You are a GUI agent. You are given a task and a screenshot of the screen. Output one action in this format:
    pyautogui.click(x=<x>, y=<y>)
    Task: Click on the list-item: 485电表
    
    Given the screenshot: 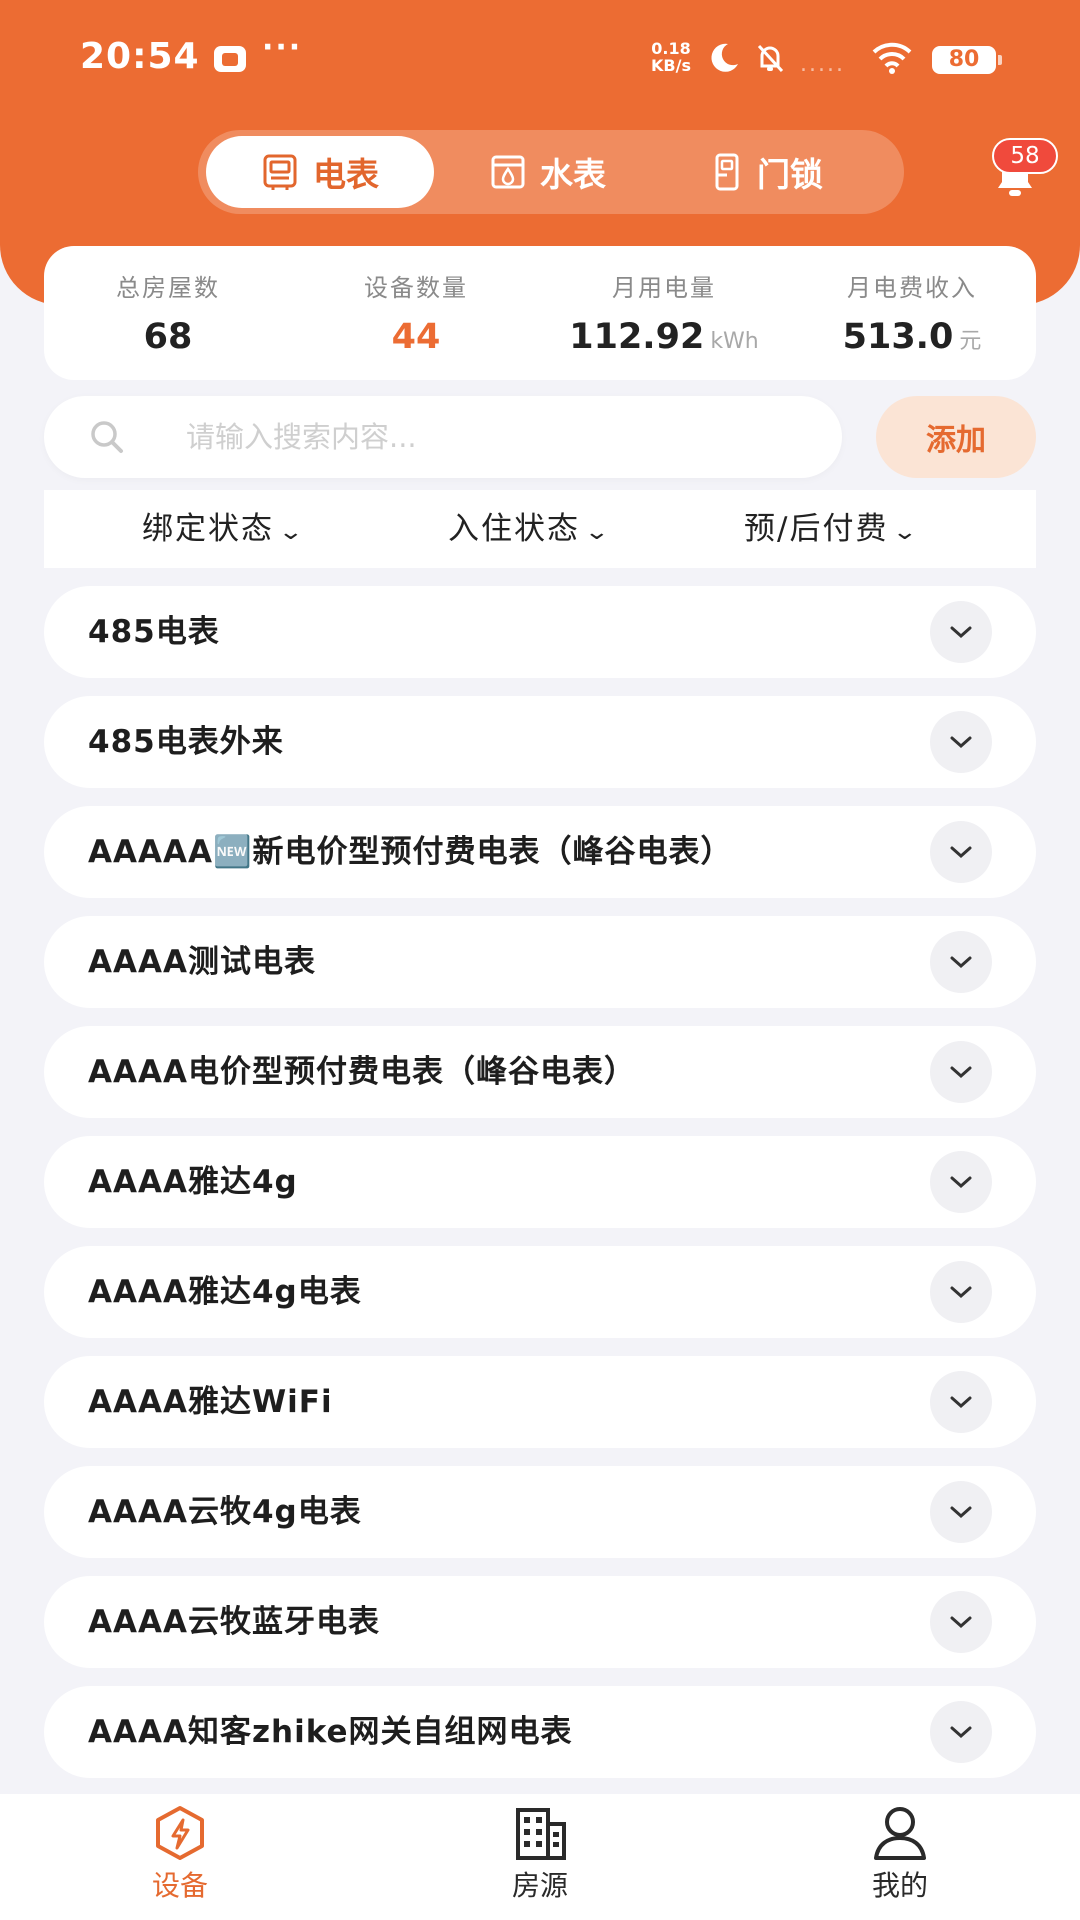 What is the action you would take?
    pyautogui.click(x=540, y=632)
    